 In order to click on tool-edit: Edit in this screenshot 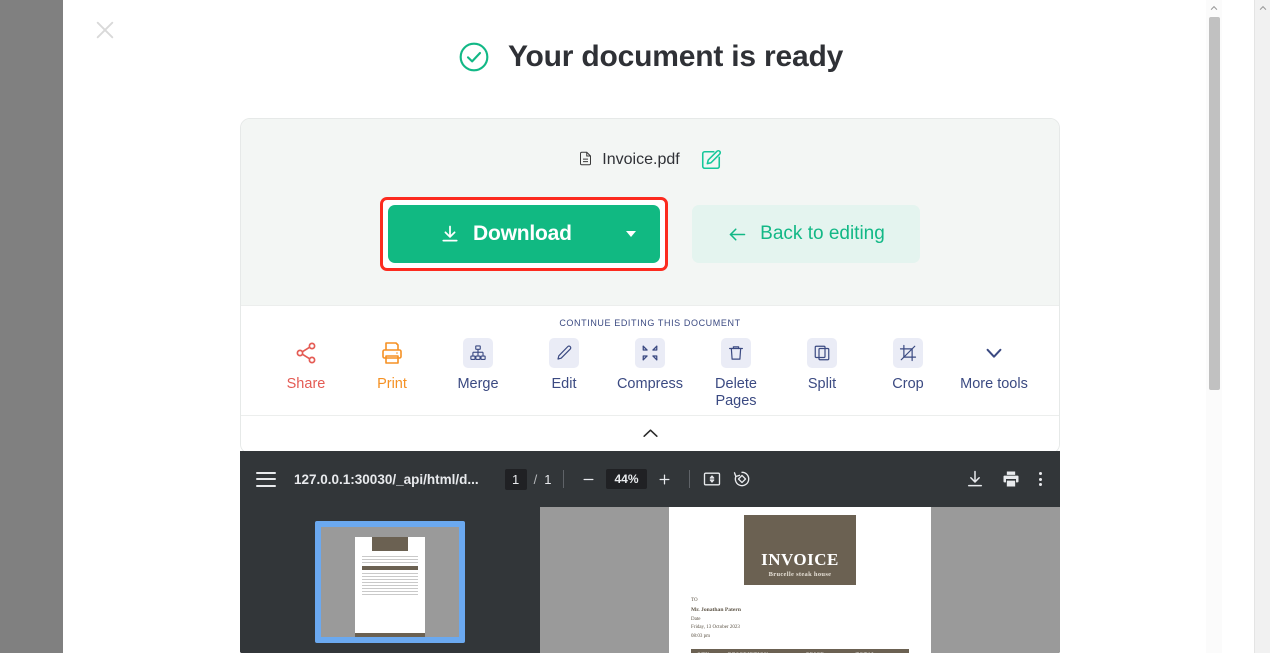, I will do `click(564, 365)`.